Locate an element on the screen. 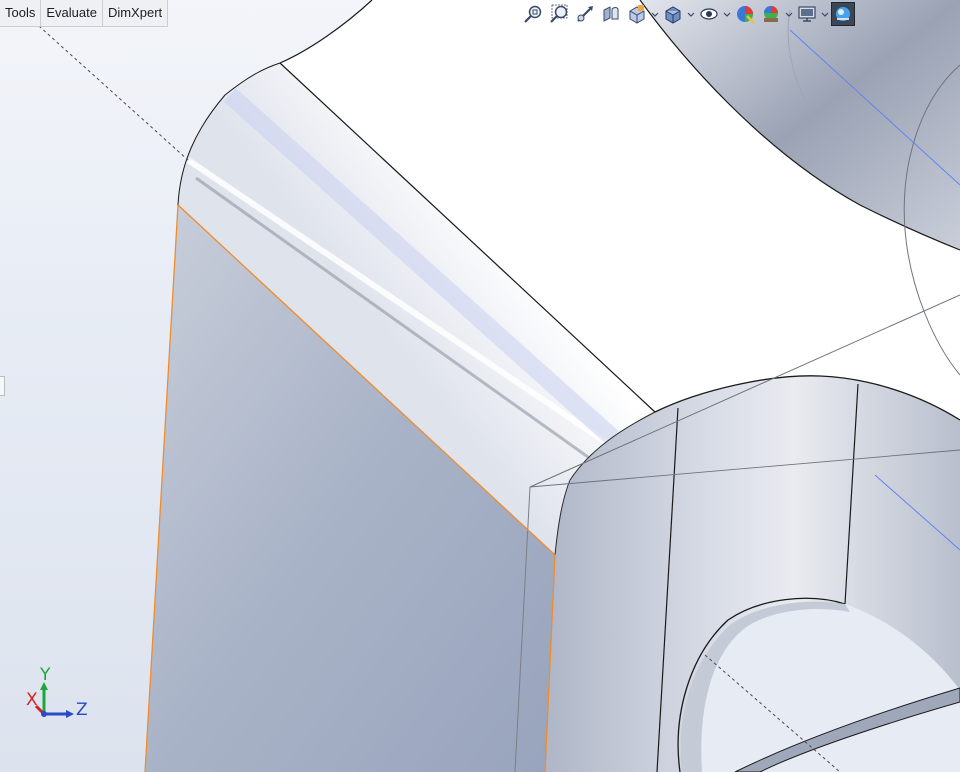 This screenshot has height=772, width=960. view-settings-icon is located at coordinates (807, 14).